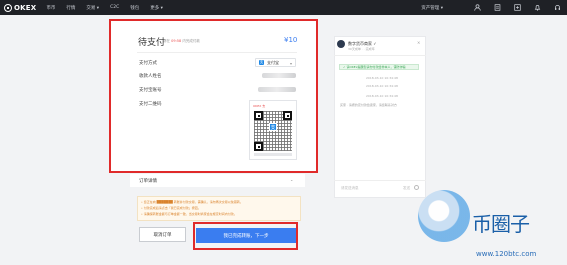 Image resolution: width=567 pixels, height=265 pixels. I want to click on alipay-account-label: 支付宝账号, so click(150, 90).